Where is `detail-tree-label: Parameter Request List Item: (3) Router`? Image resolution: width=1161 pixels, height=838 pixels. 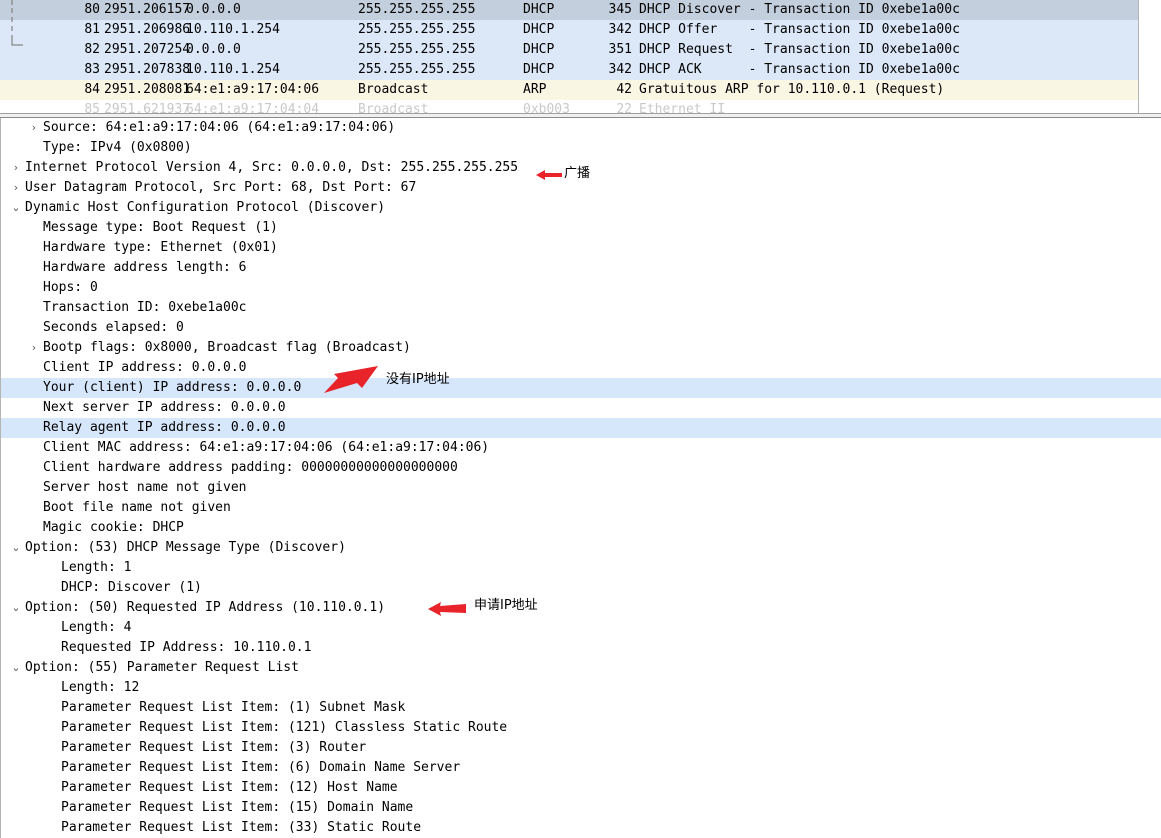 detail-tree-label: Parameter Request List Item: (3) Router is located at coordinates (214, 747).